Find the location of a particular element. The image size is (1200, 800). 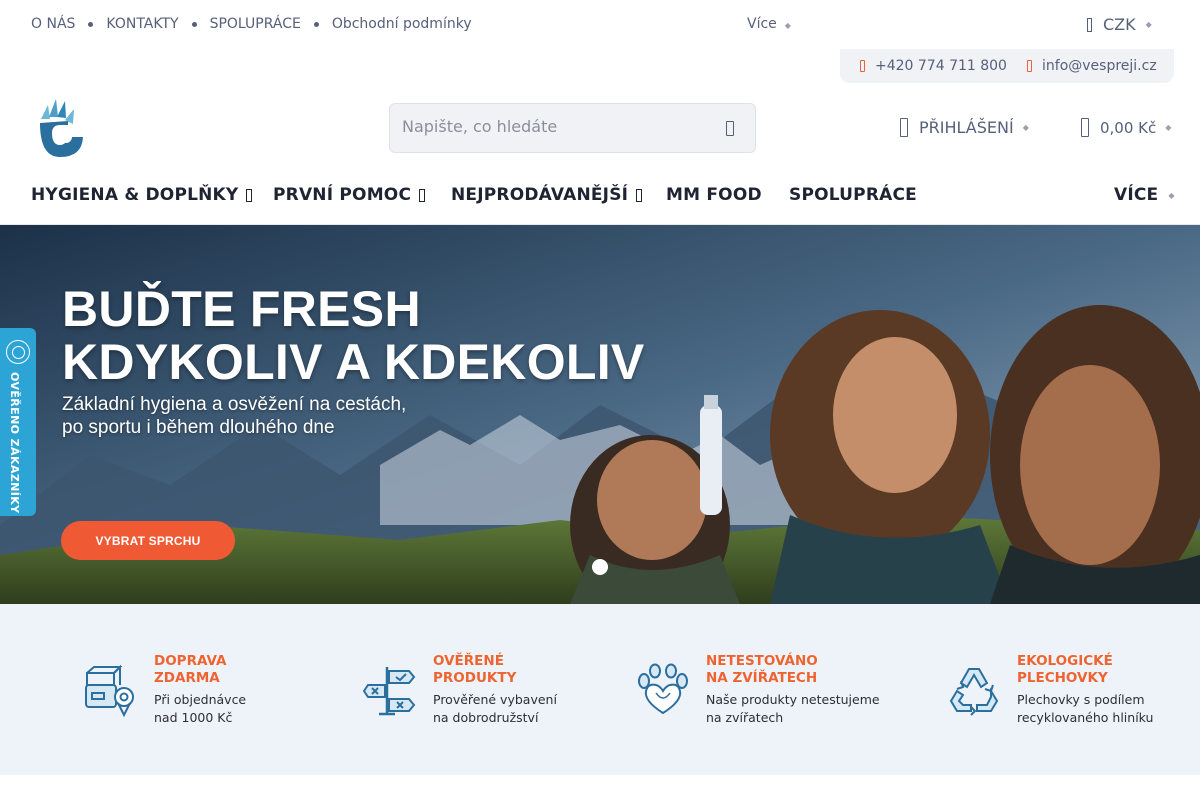

nav-item-mm-food: MM FOOD is located at coordinates (714, 195).